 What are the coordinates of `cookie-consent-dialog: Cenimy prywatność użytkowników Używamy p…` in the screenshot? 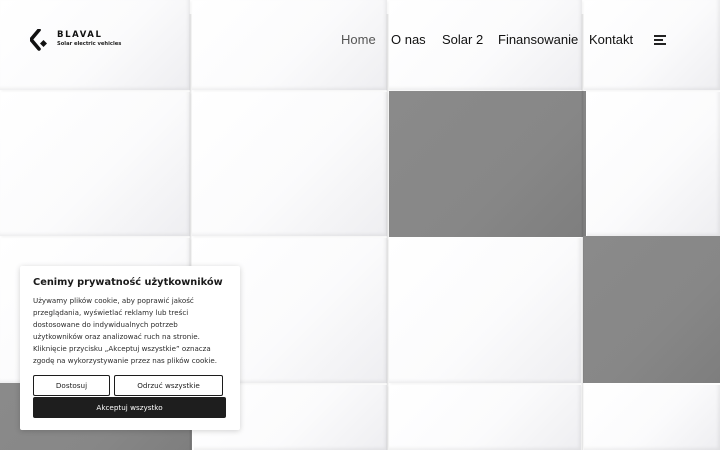 It's located at (130, 348).